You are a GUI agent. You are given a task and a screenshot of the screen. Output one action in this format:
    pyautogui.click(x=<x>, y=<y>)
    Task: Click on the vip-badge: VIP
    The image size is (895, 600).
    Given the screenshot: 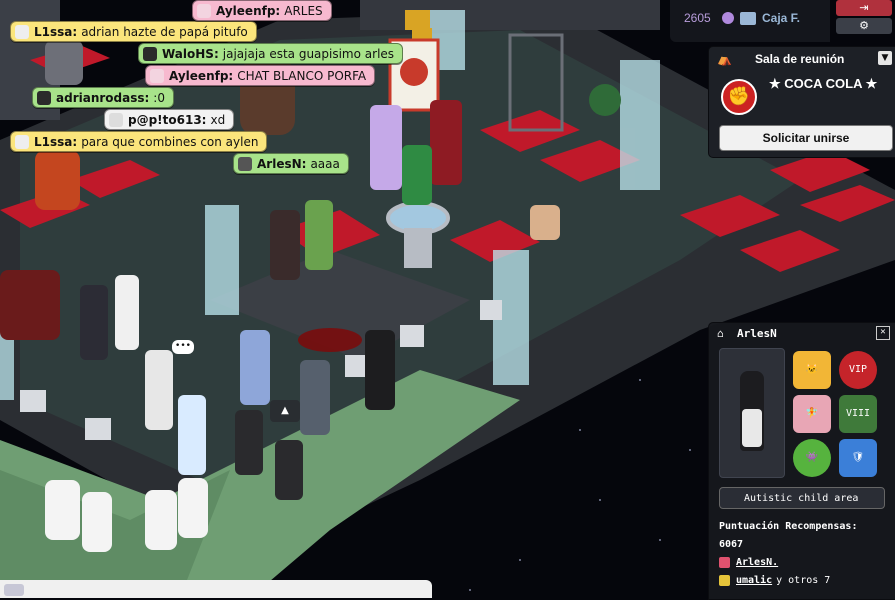 What is the action you would take?
    pyautogui.click(x=858, y=370)
    